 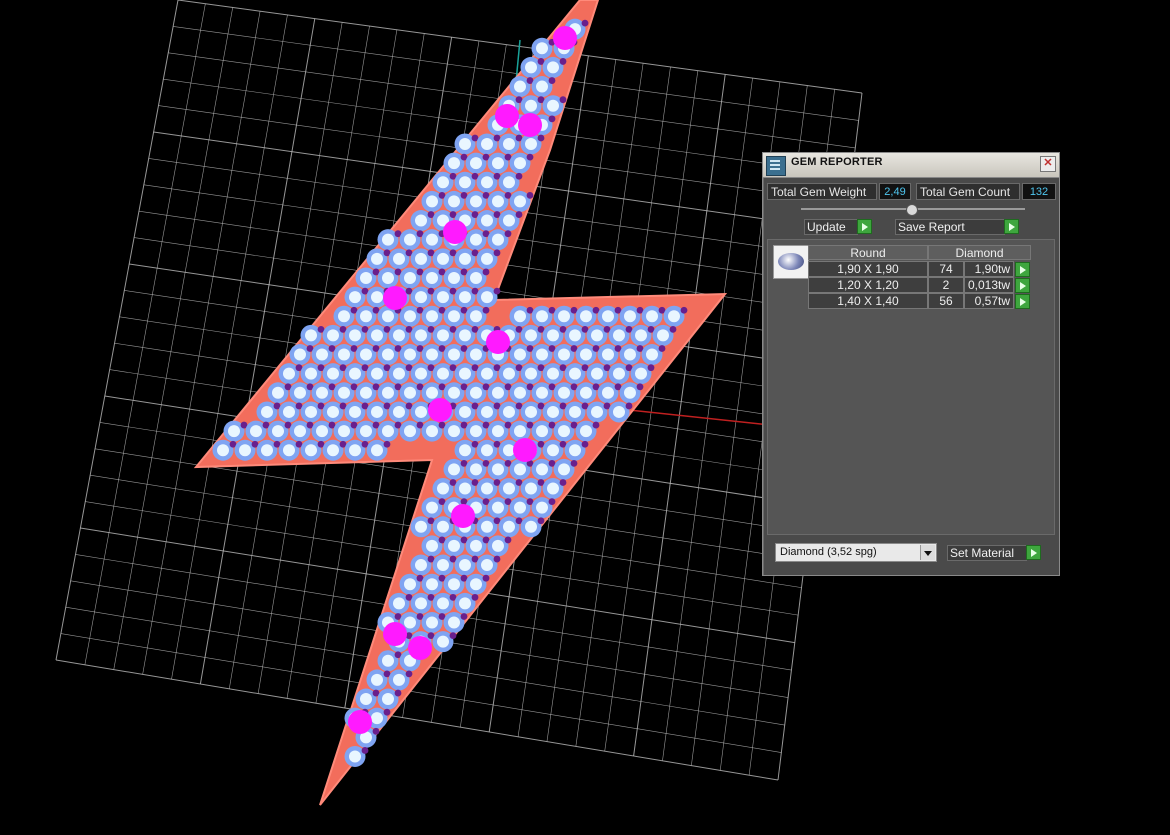 What do you see at coordinates (1033, 552) in the screenshot?
I see `set-material-arrow-icon` at bounding box center [1033, 552].